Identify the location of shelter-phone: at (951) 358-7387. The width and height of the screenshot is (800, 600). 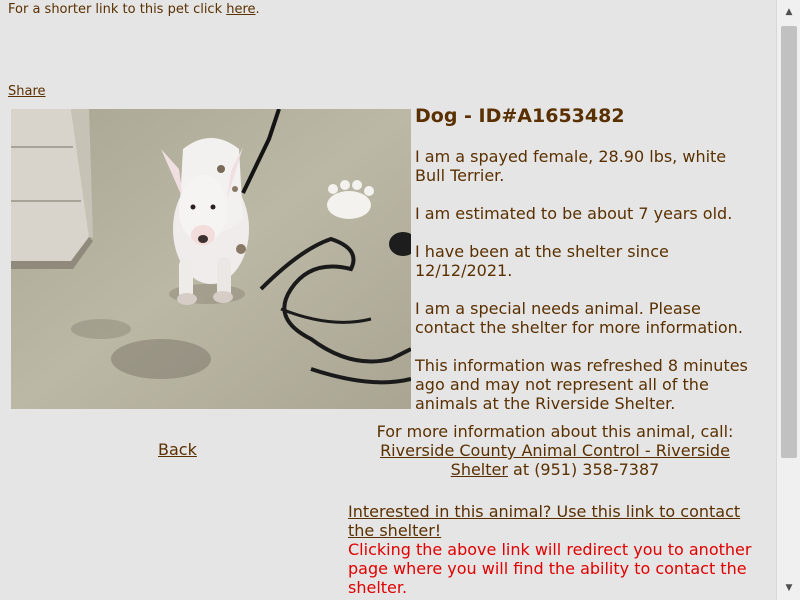
(583, 469).